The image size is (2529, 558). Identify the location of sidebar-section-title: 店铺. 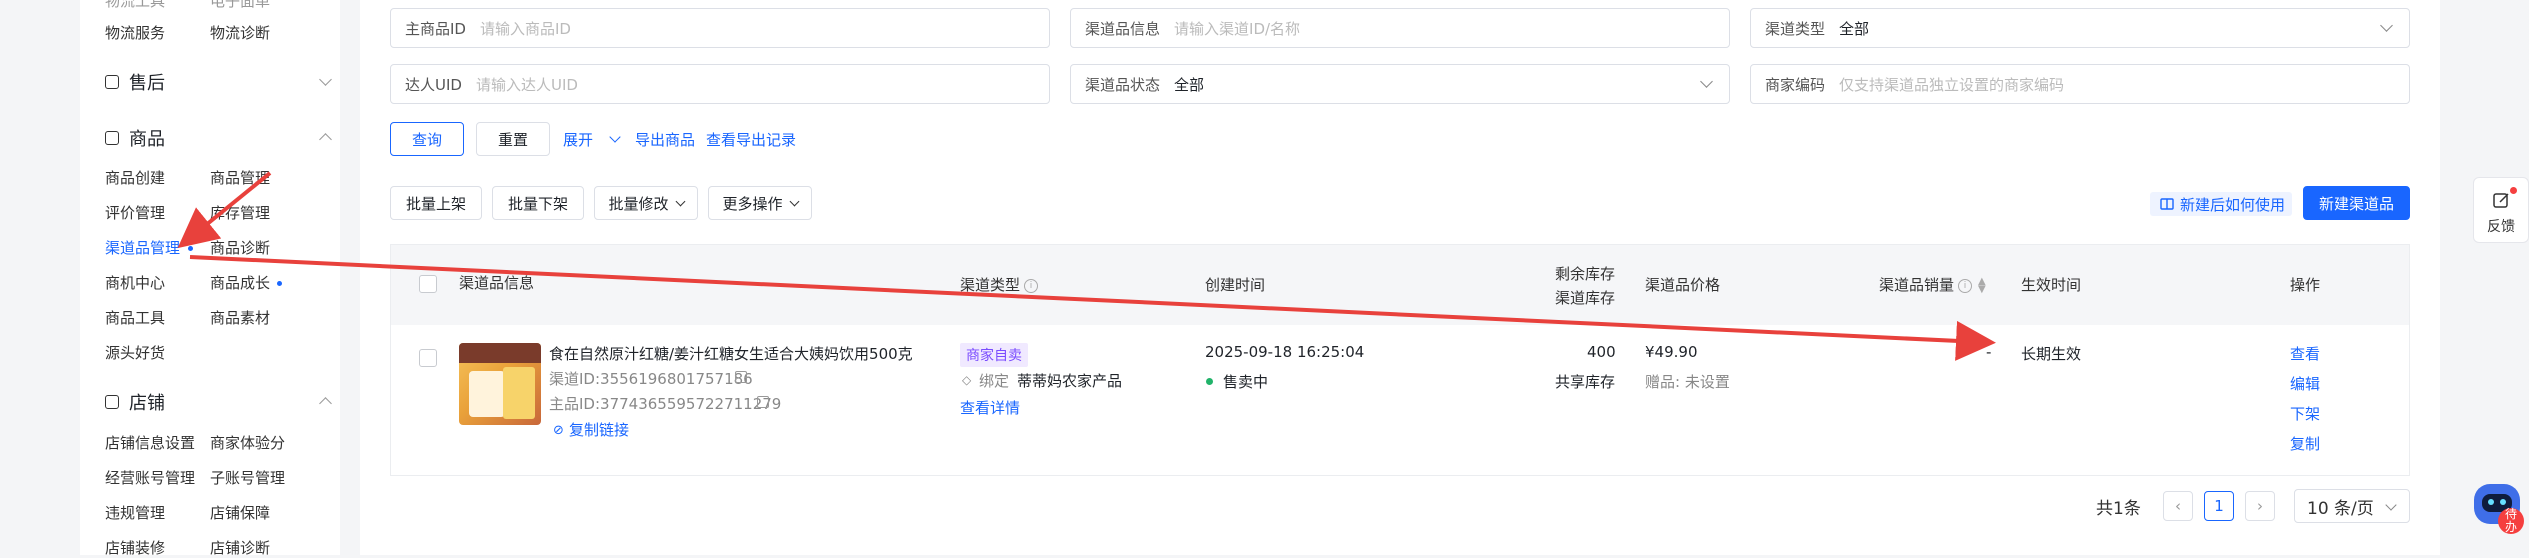
(147, 403).